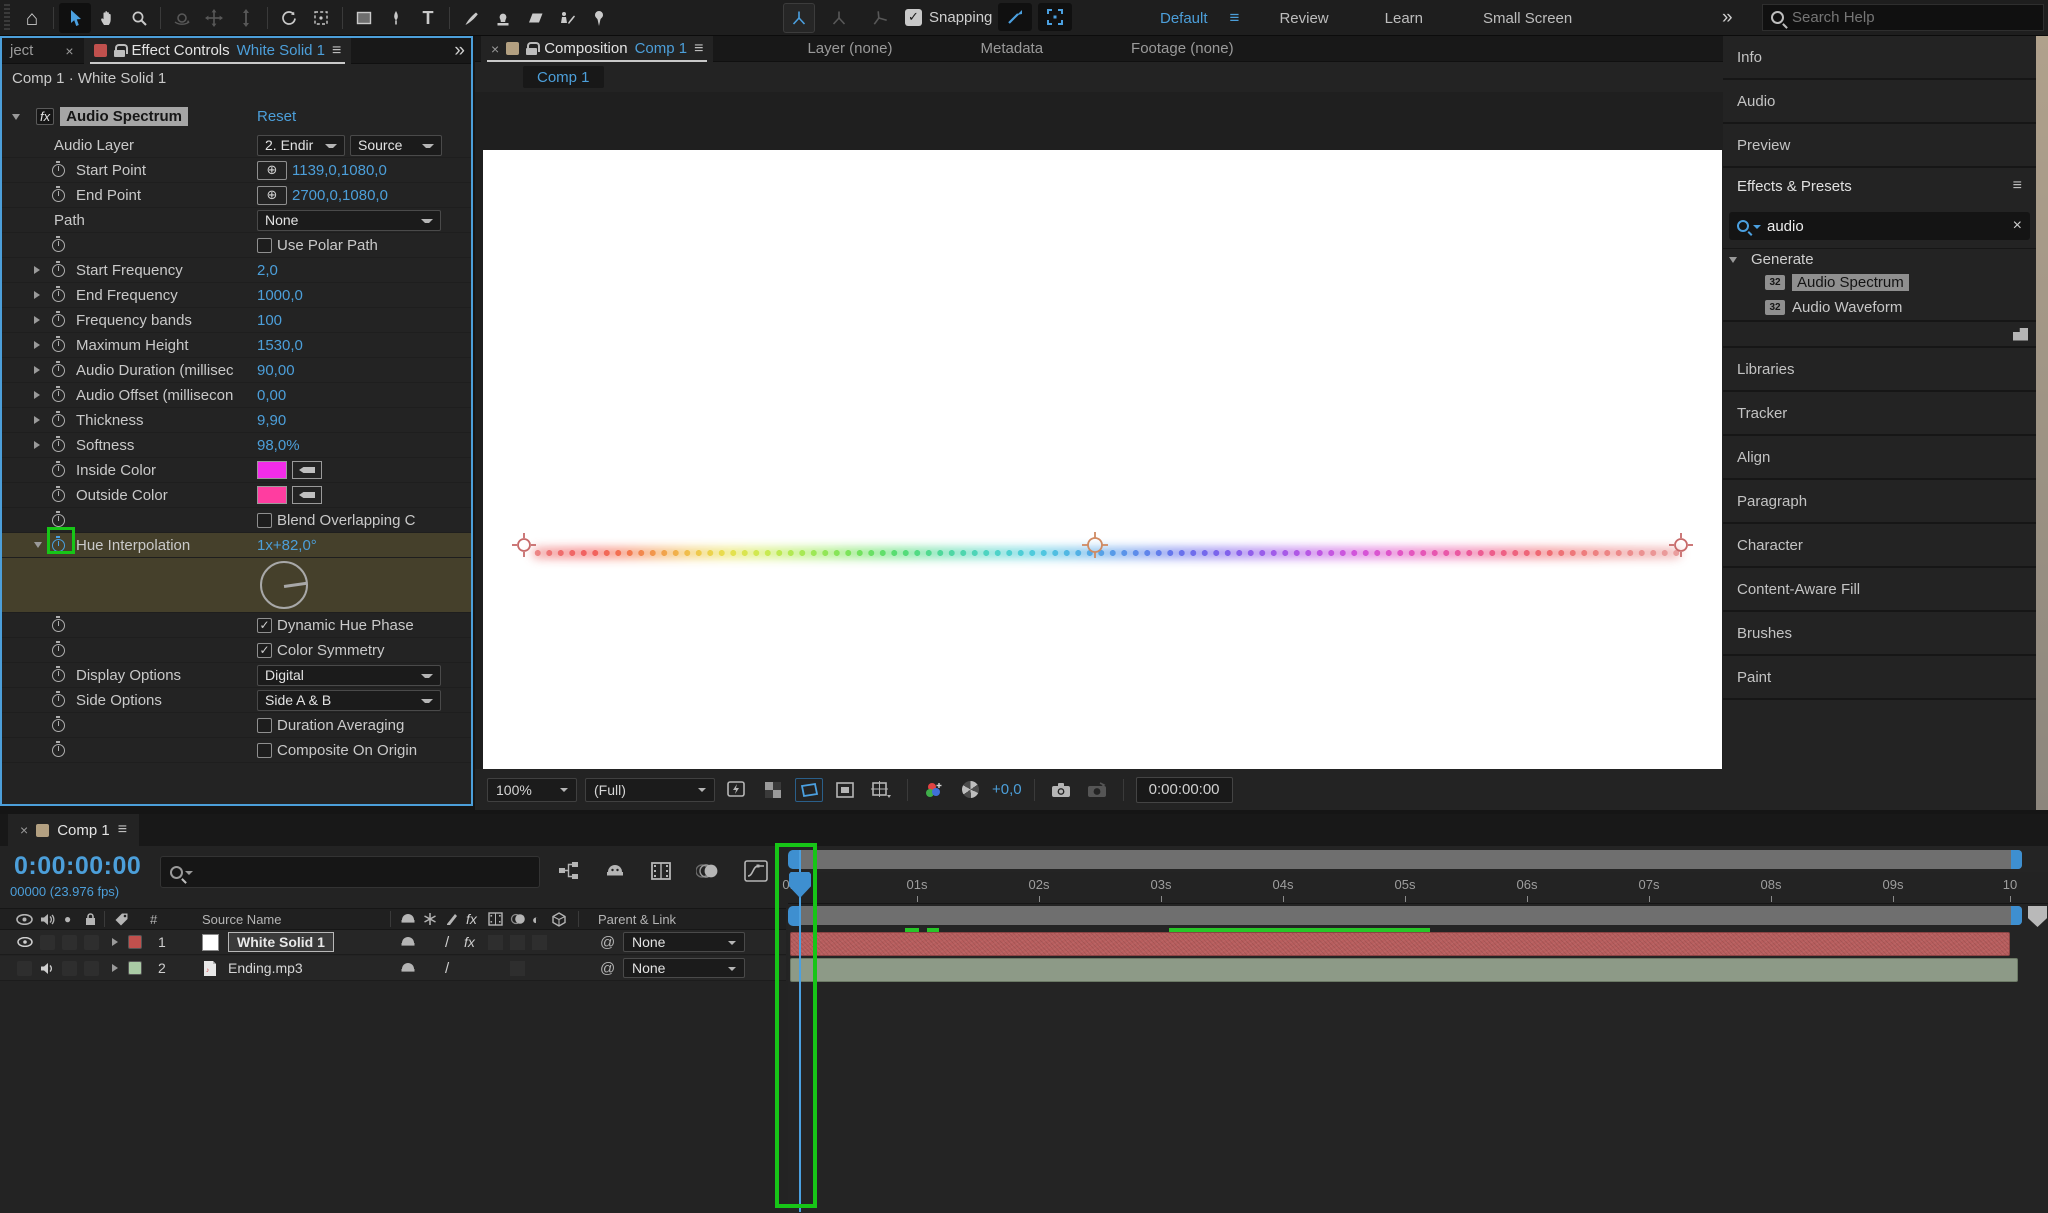  Describe the element at coordinates (139, 18) in the screenshot. I see `zoom-tool` at that location.